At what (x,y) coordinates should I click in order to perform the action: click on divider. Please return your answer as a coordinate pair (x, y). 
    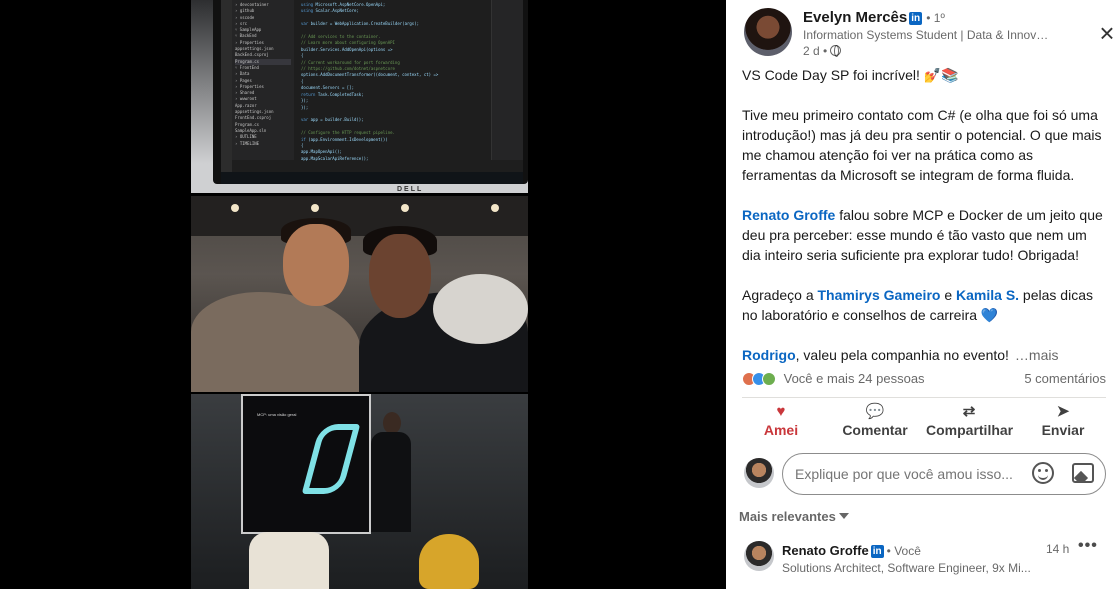
    Looking at the image, I should click on (924, 397).